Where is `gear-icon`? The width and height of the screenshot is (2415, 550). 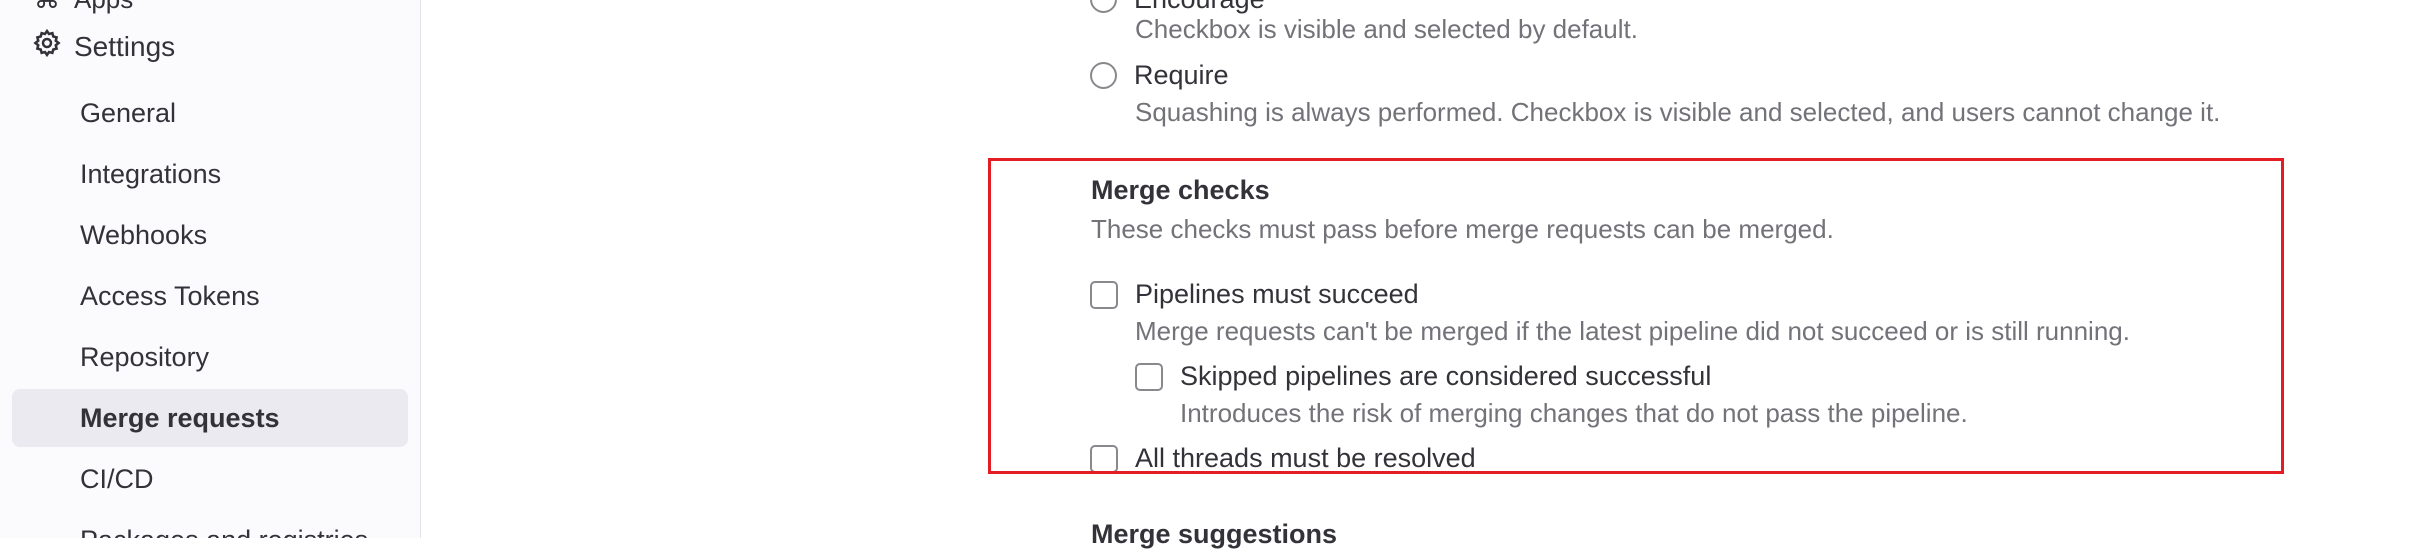
gear-icon is located at coordinates (47, 46).